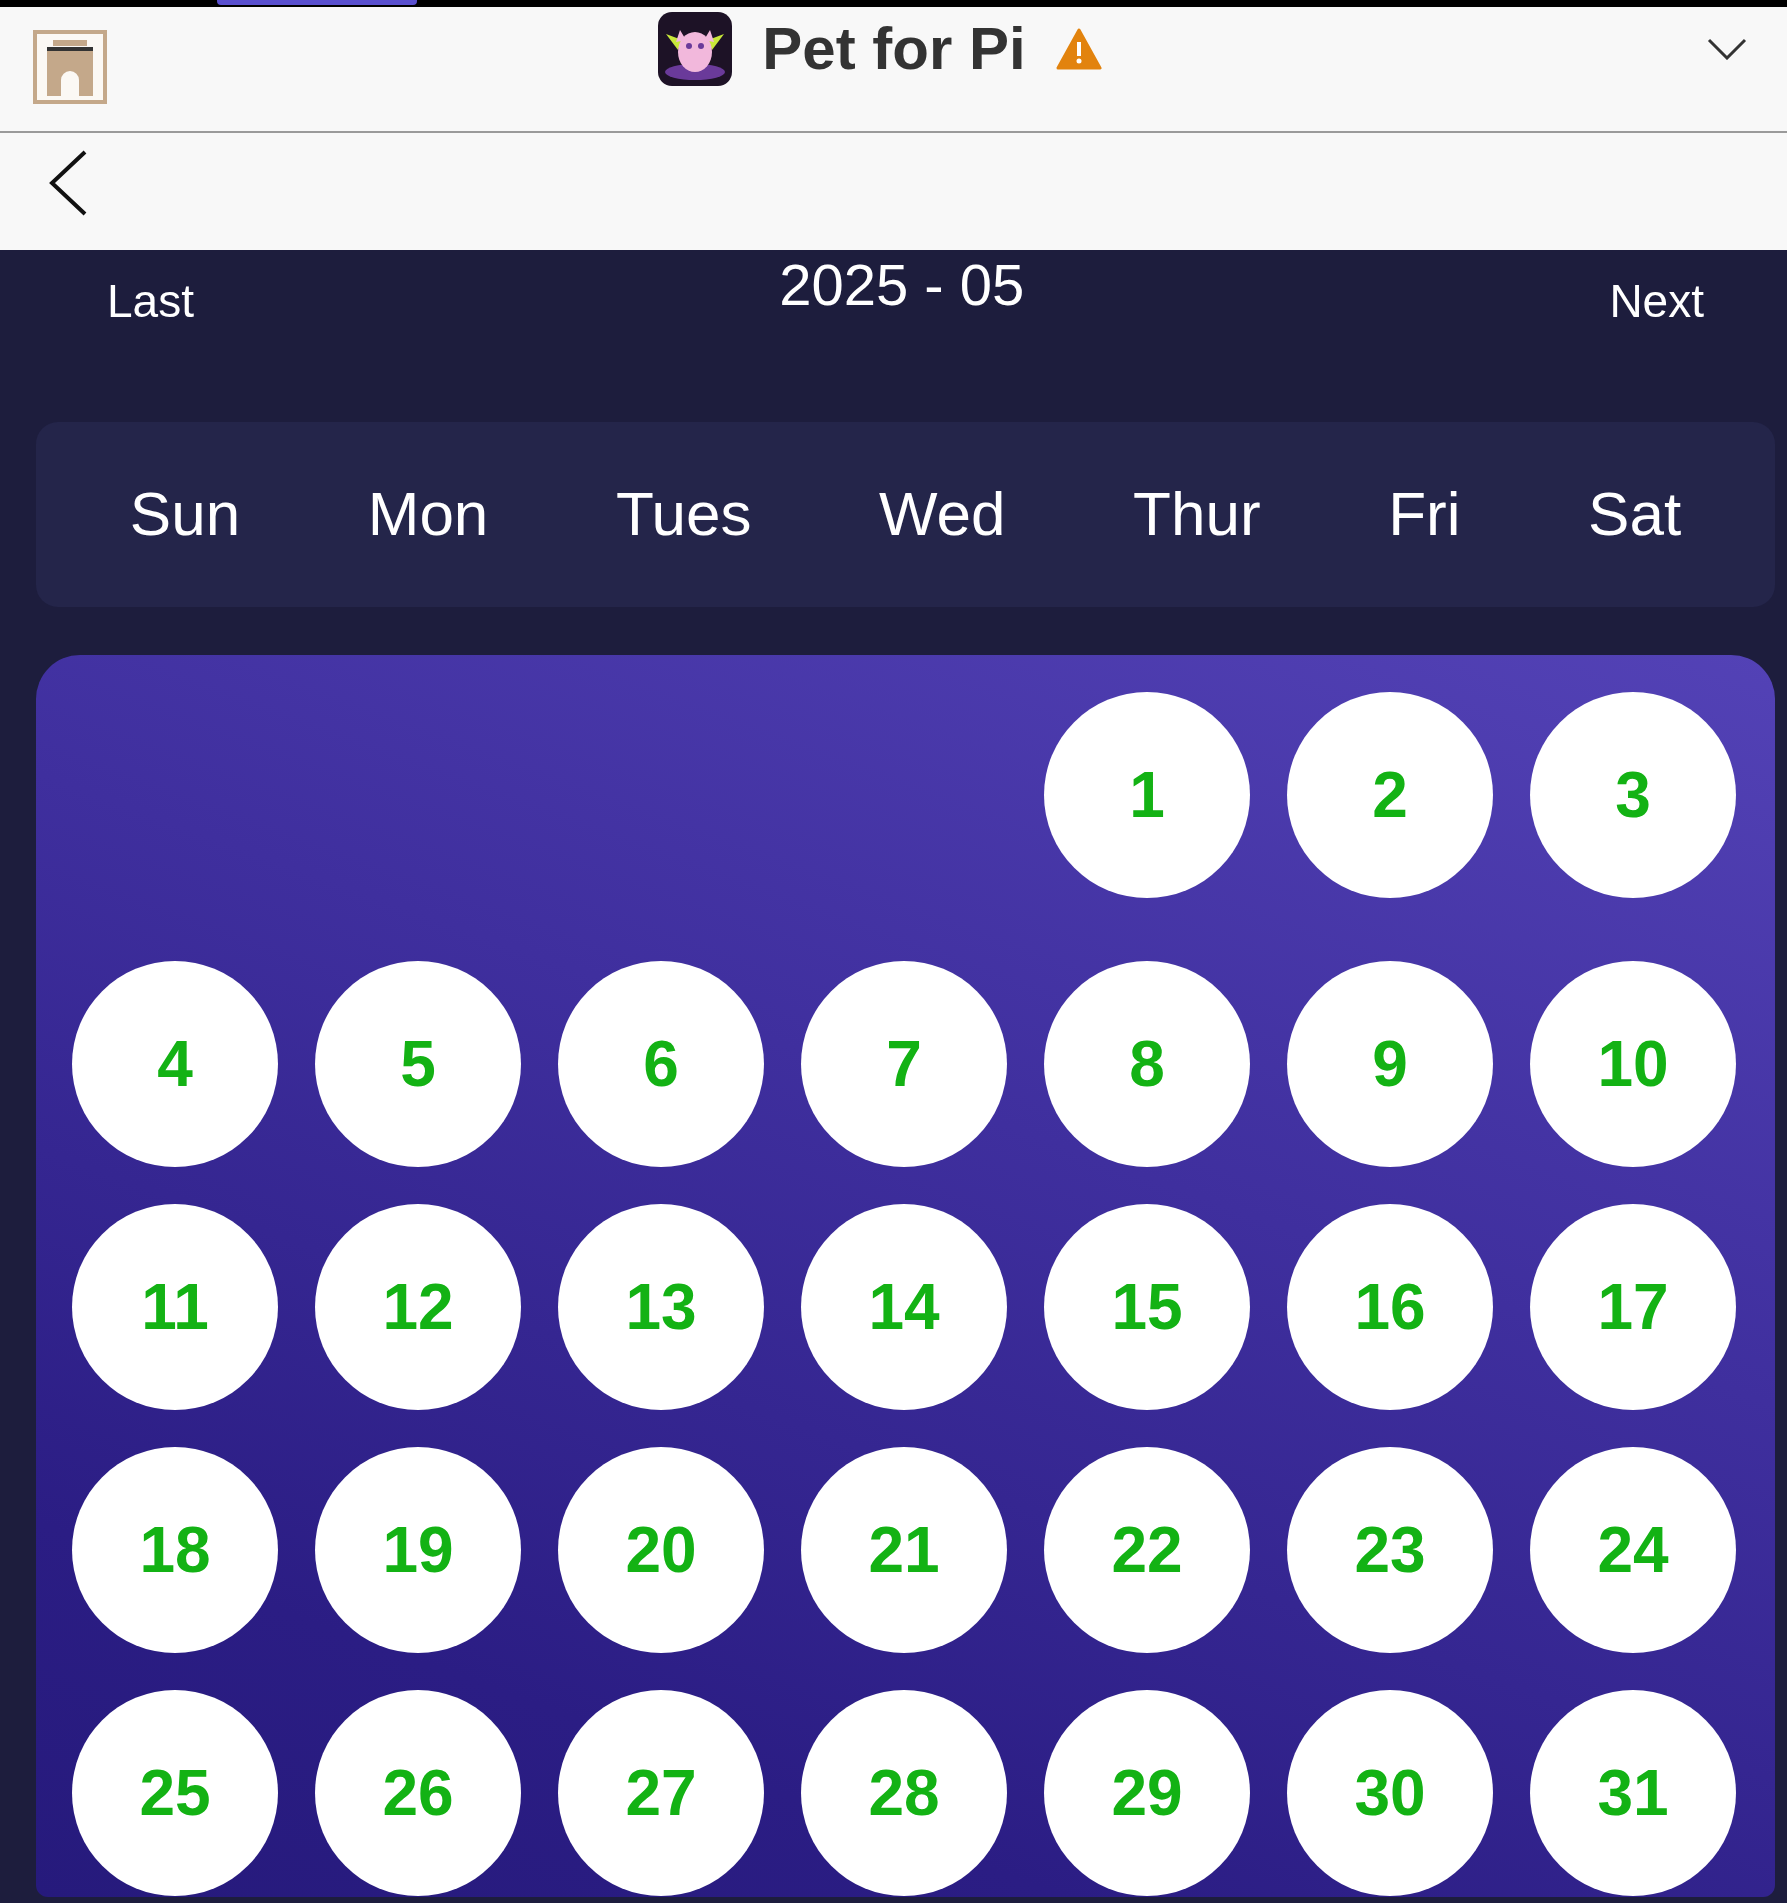 The image size is (1787, 1903). What do you see at coordinates (683, 514) in the screenshot?
I see `weekday-label: Tues` at bounding box center [683, 514].